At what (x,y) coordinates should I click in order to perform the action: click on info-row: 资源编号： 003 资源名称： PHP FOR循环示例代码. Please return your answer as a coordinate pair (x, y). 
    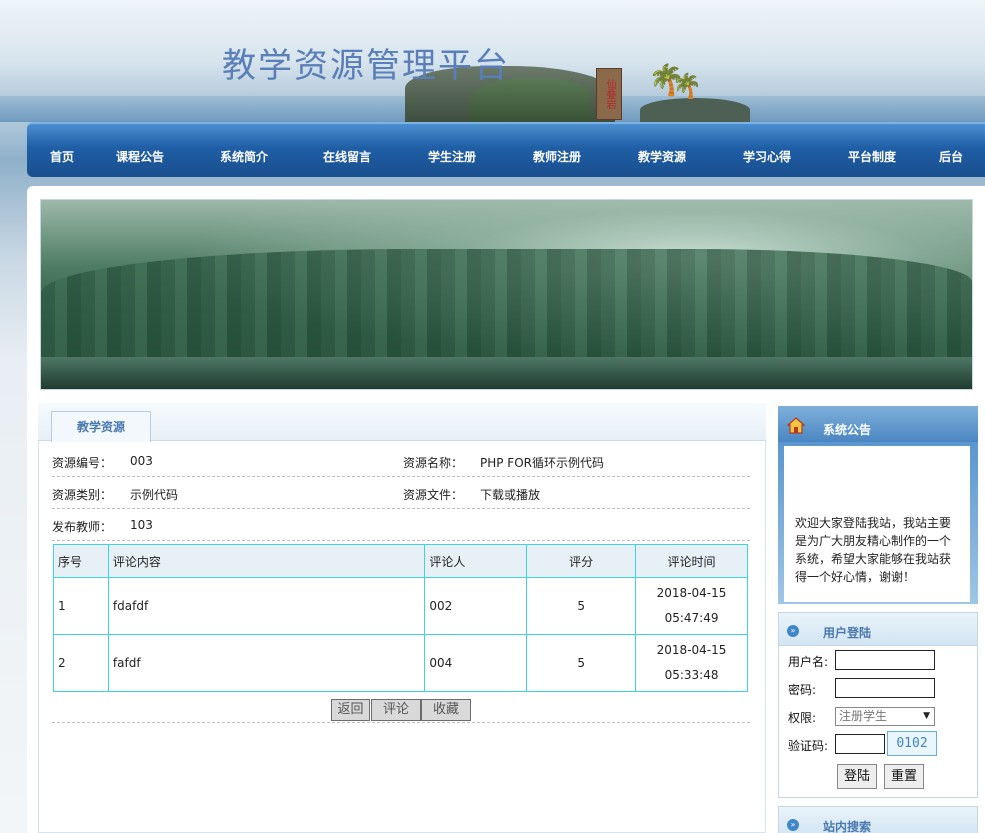
    Looking at the image, I should click on (401, 461).